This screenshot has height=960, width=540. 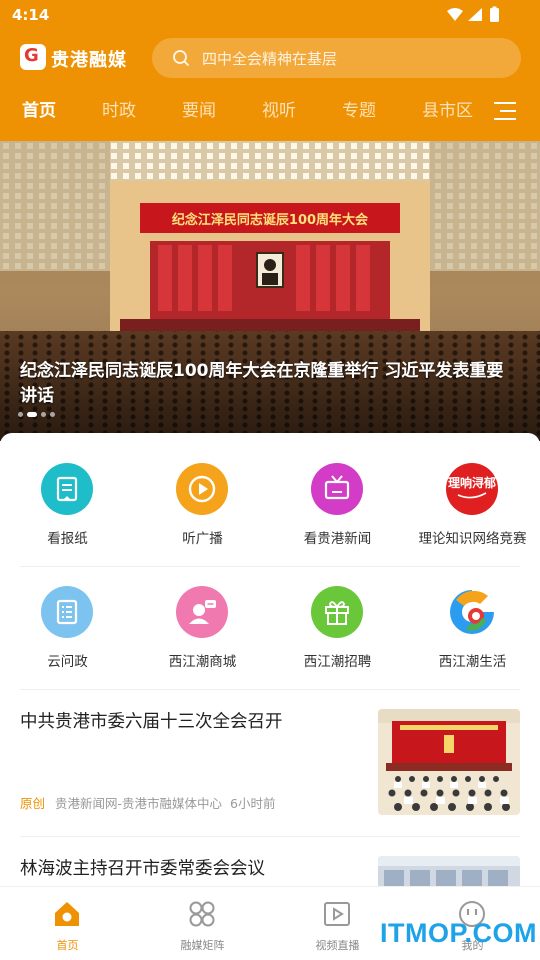 I want to click on news-source: 贵港新闻网-贵港市融媒体中心, so click(x=139, y=803).